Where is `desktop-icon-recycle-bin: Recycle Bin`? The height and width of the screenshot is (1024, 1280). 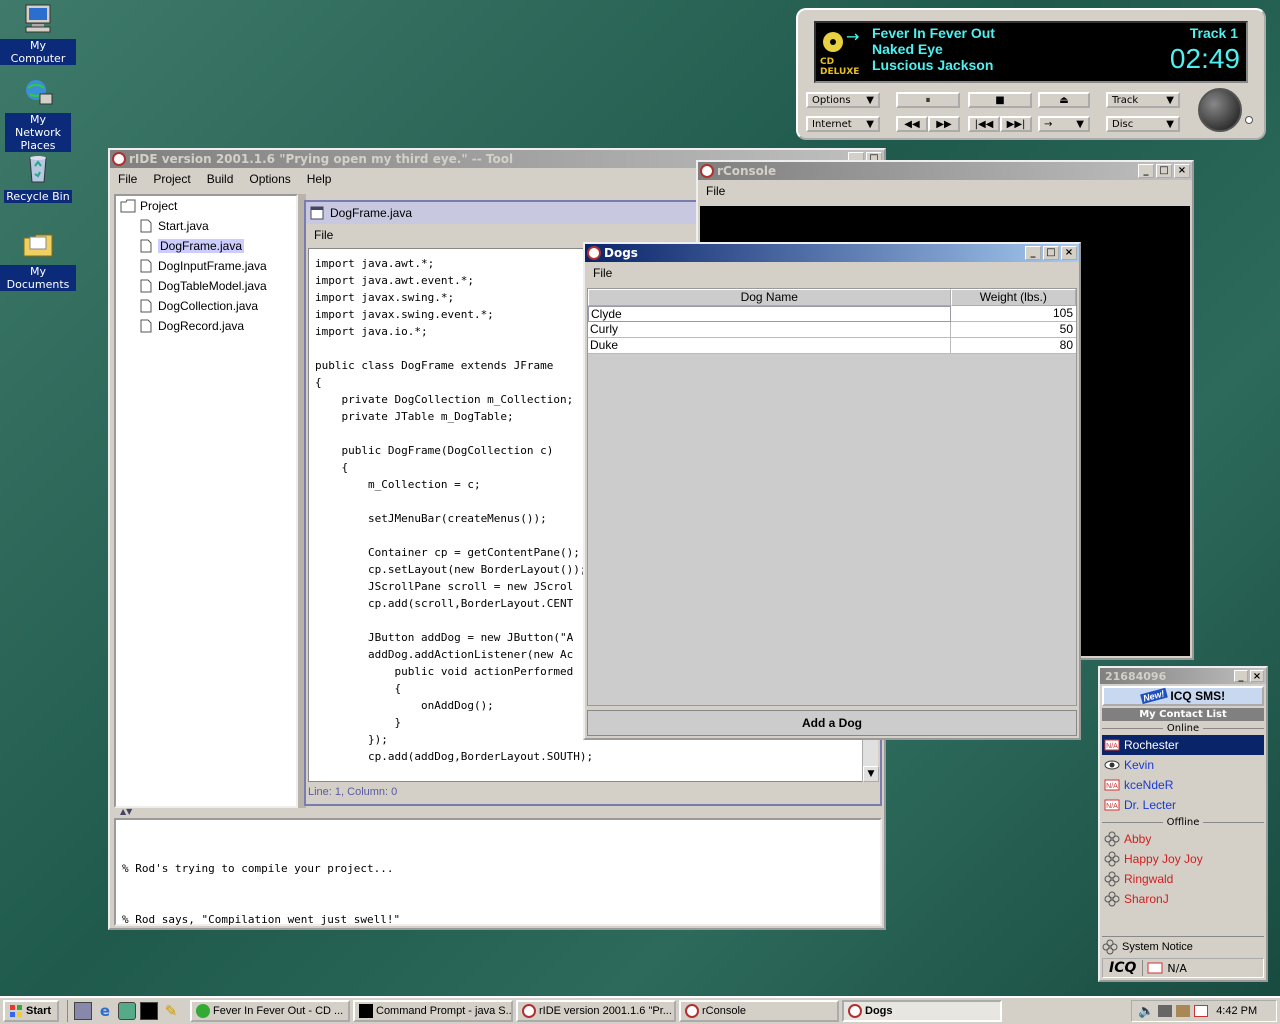 desktop-icon-recycle-bin: Recycle Bin is located at coordinates (38, 177).